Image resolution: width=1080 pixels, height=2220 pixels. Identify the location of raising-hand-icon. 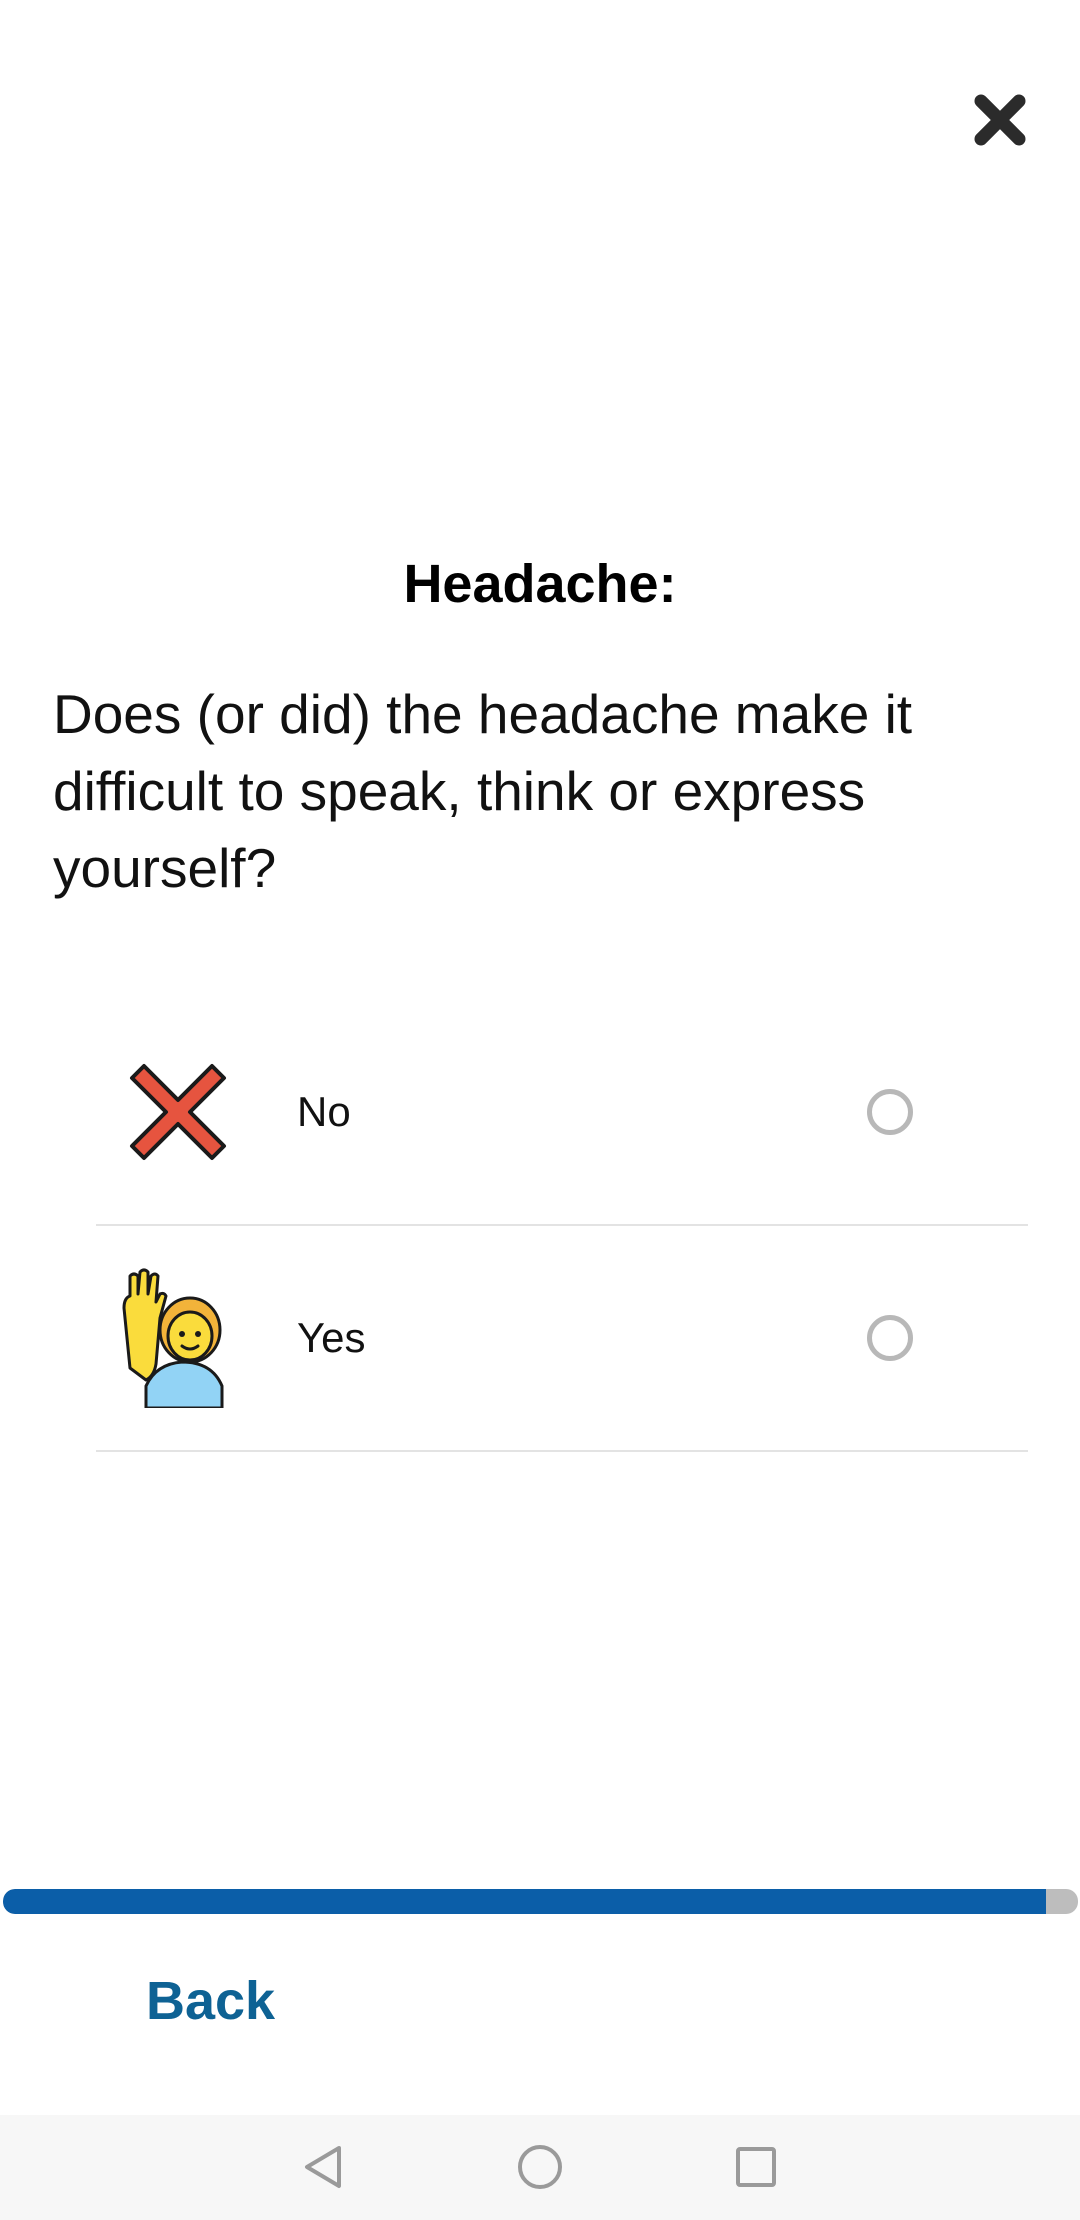
(173, 1338).